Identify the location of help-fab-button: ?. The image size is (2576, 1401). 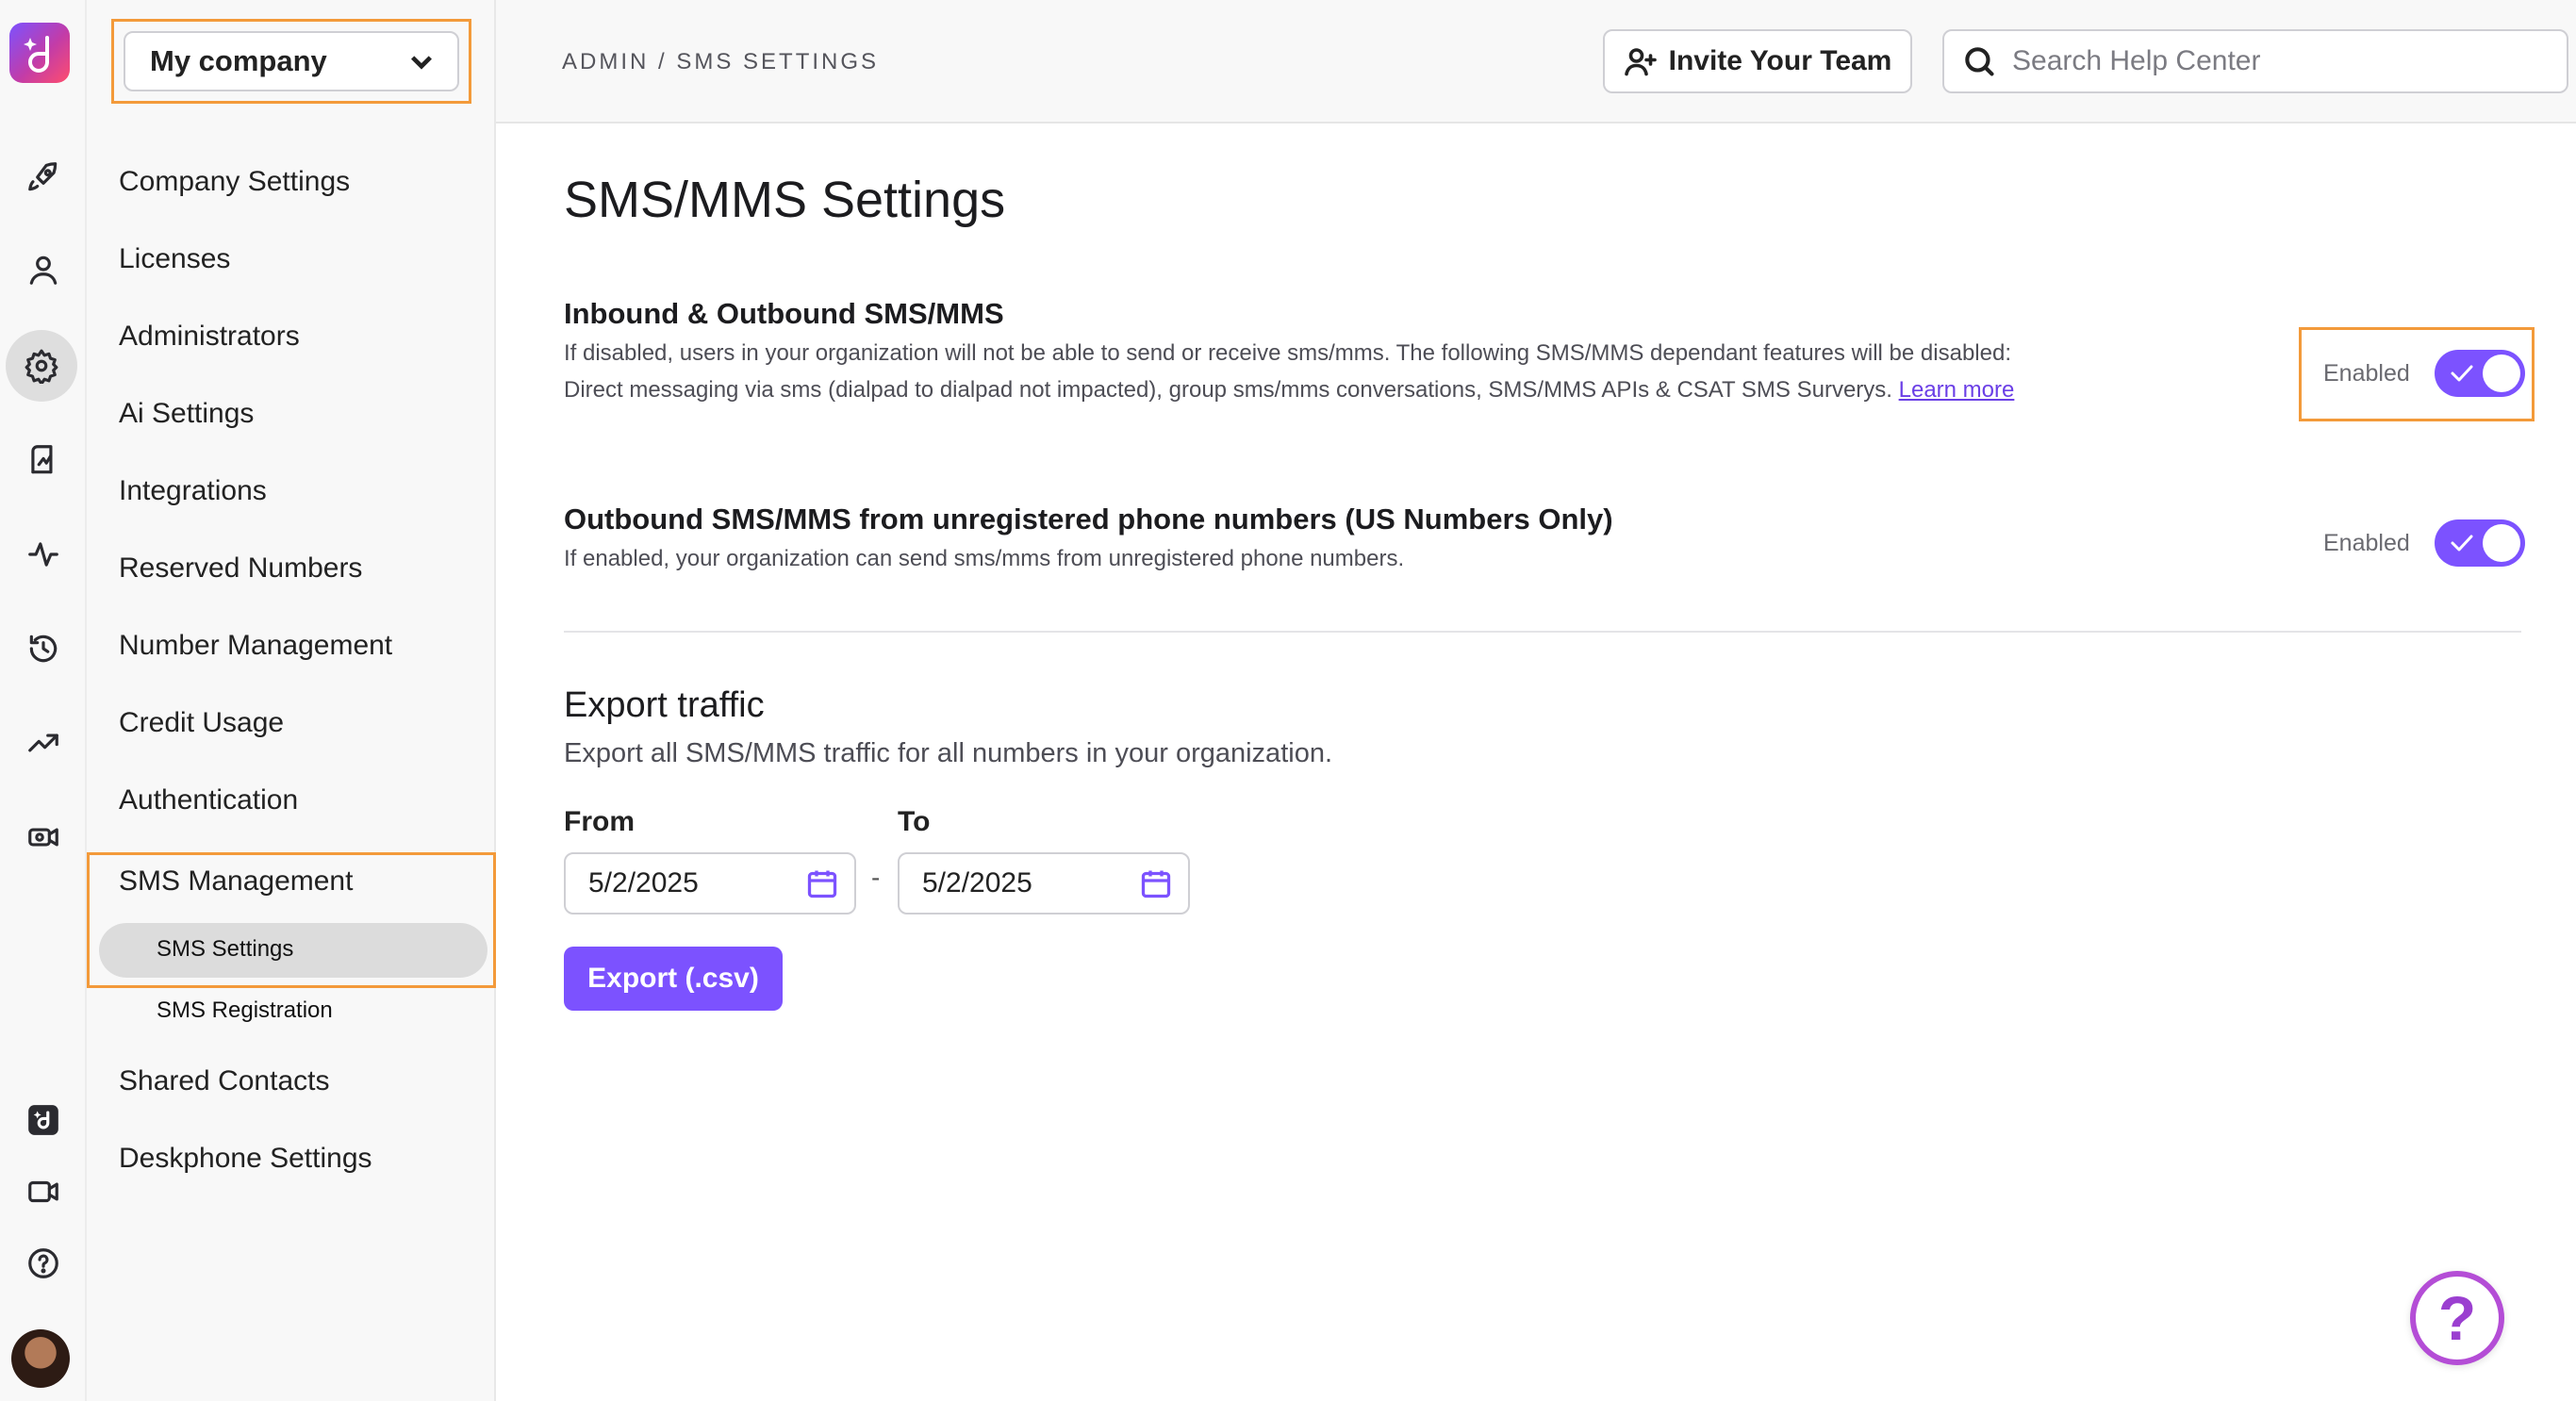
(2457, 1318).